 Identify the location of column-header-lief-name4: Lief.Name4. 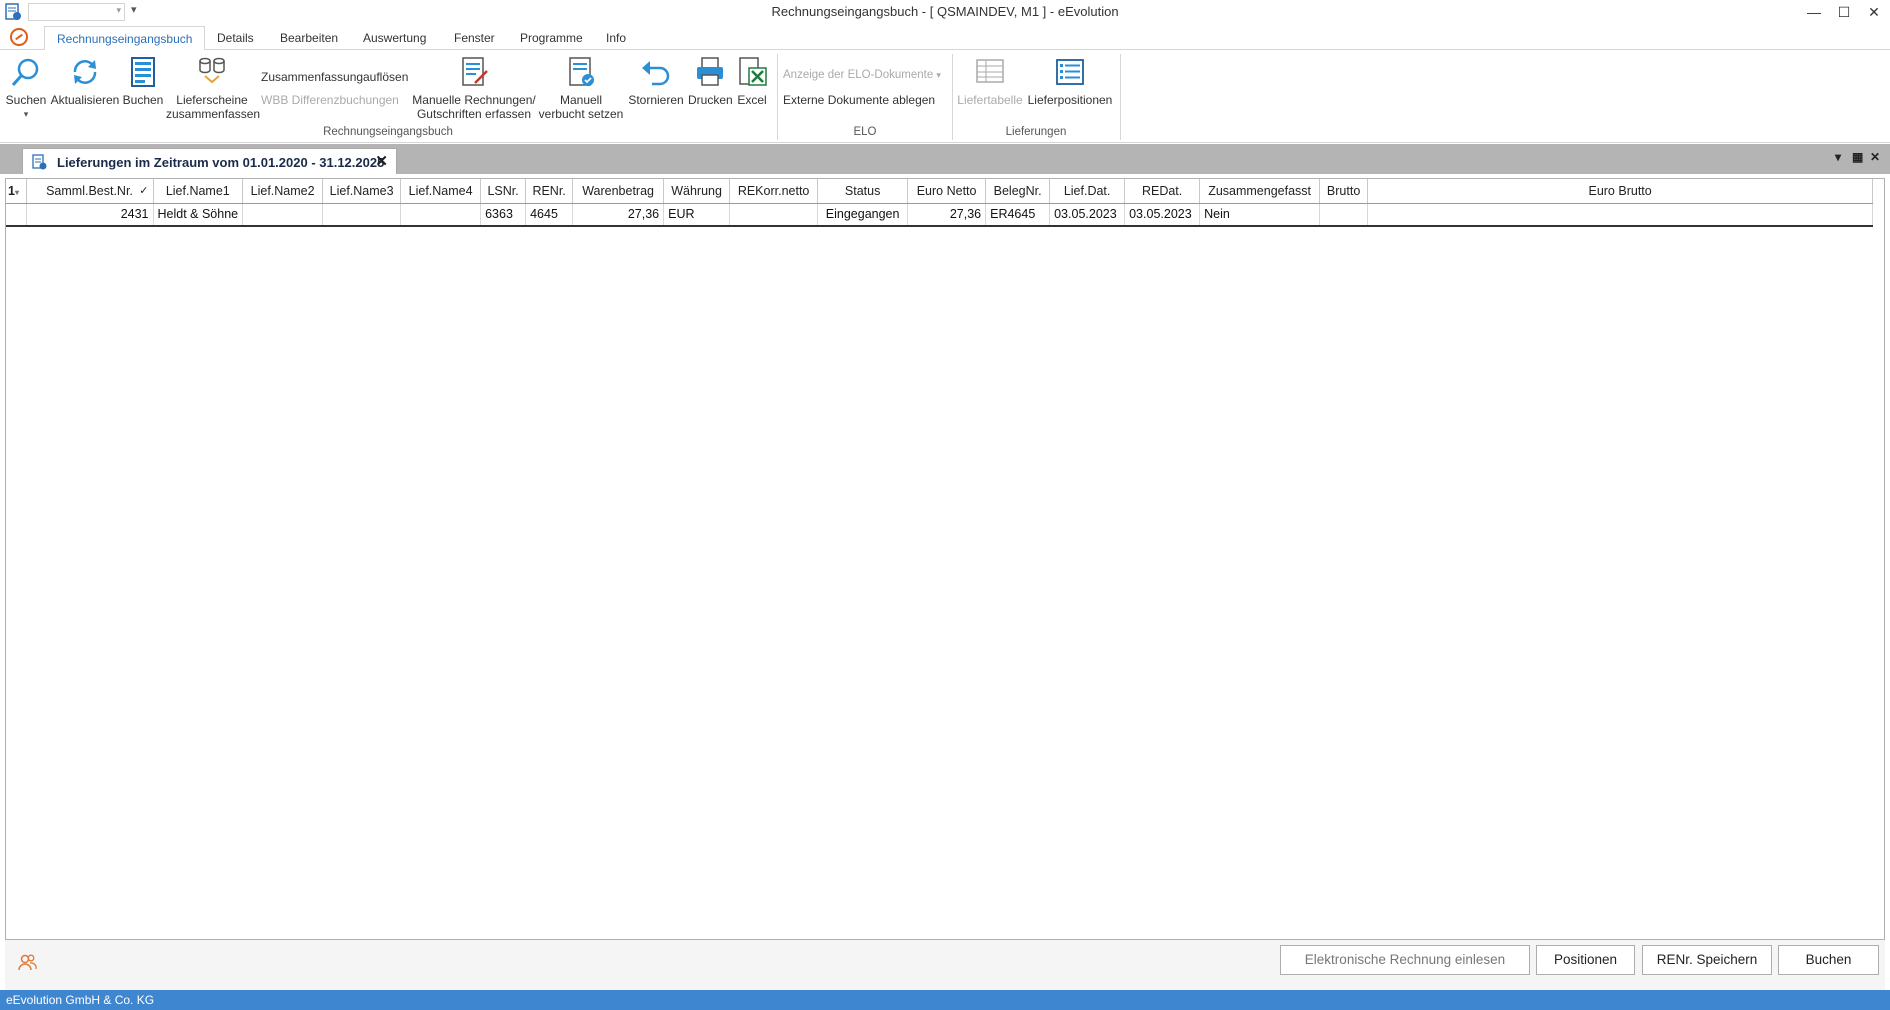
(441, 191).